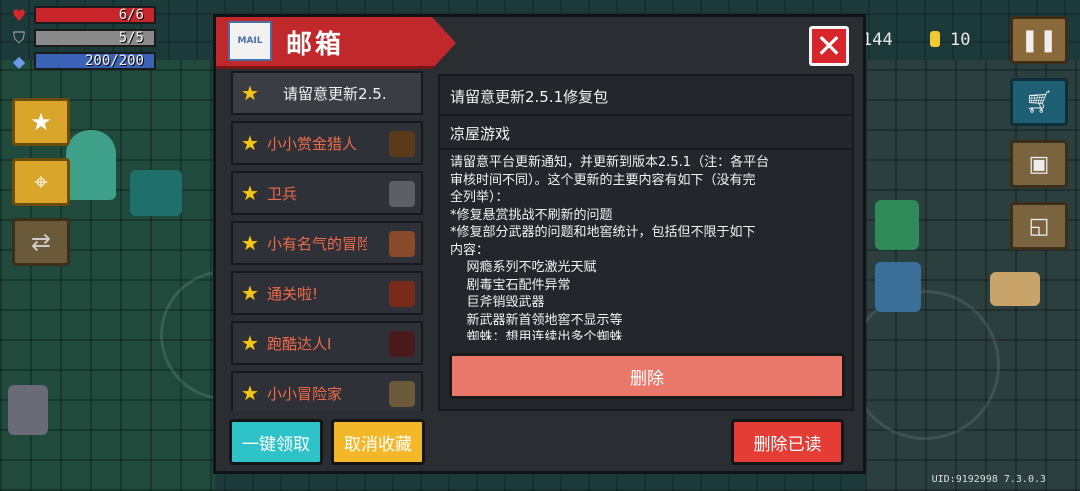 The width and height of the screenshot is (1080, 491). I want to click on health-stat: ♥ 6/6, so click(82, 15).